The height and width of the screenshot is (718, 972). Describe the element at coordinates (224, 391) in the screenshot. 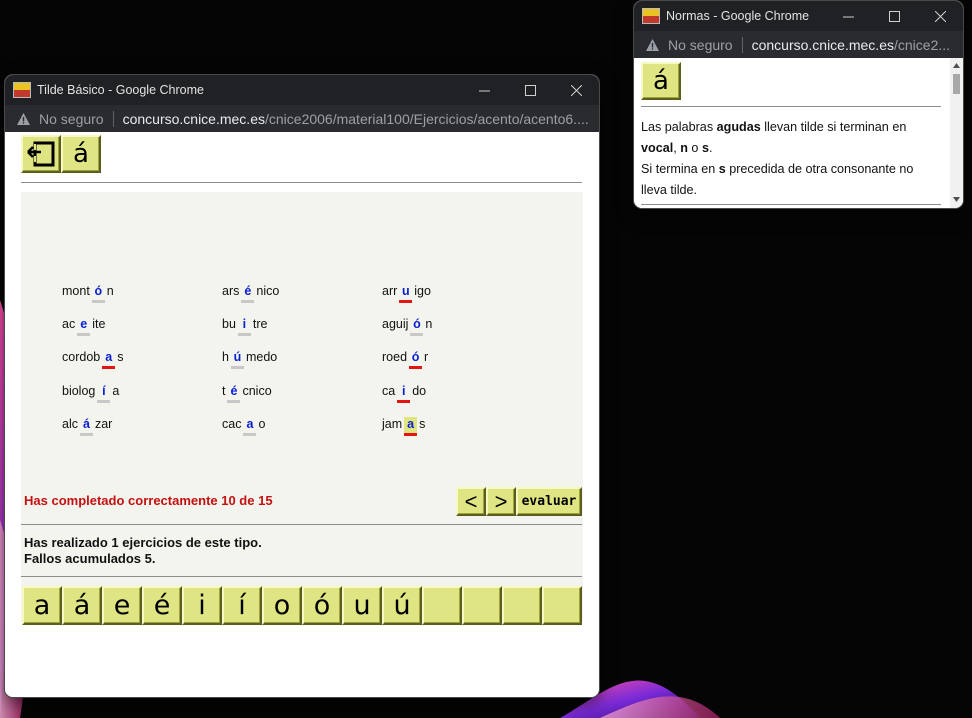

I see `word-prefix: t` at that location.